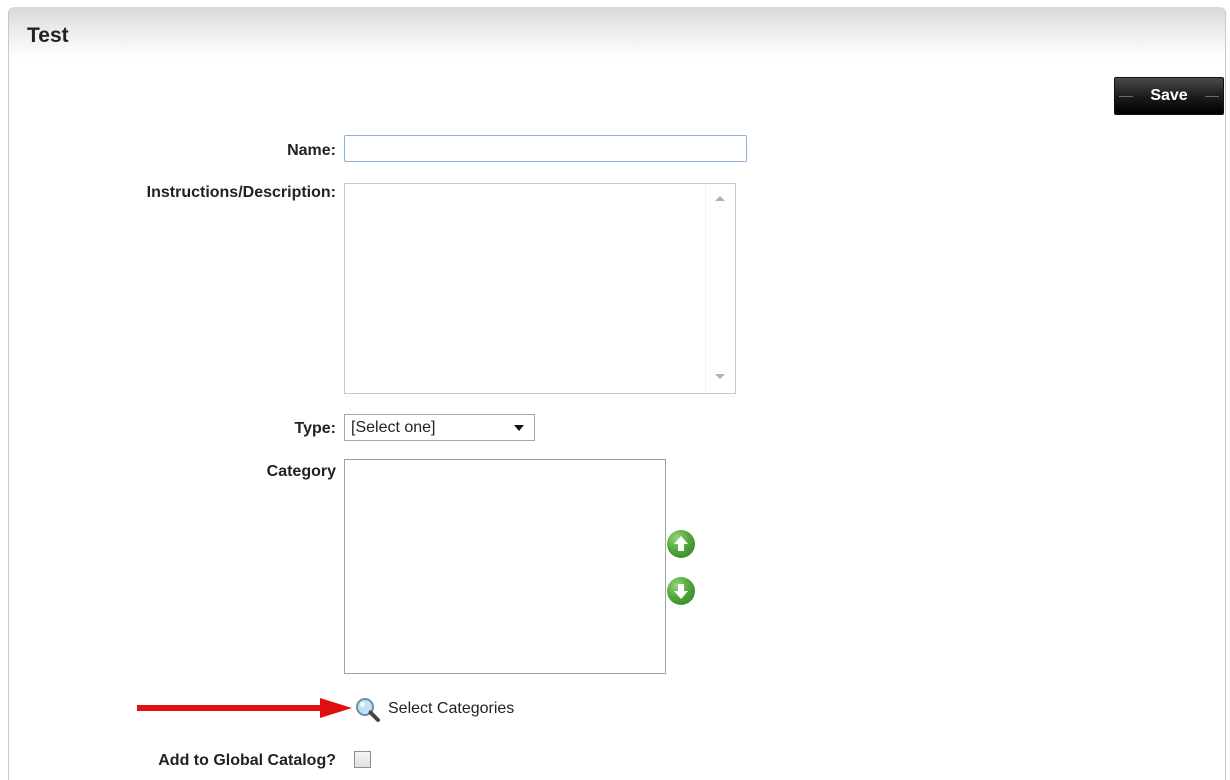 The height and width of the screenshot is (780, 1230). I want to click on description-label: Instructions/Description:, so click(241, 192).